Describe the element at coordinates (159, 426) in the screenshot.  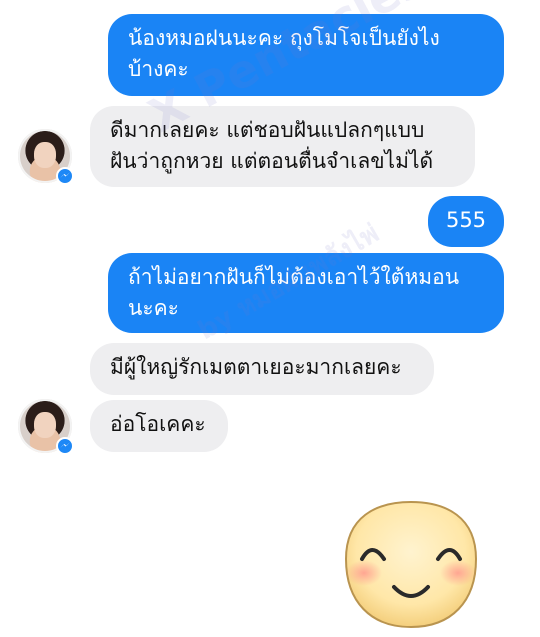
I see `incoming-message: อ่อโอเคคะ` at that location.